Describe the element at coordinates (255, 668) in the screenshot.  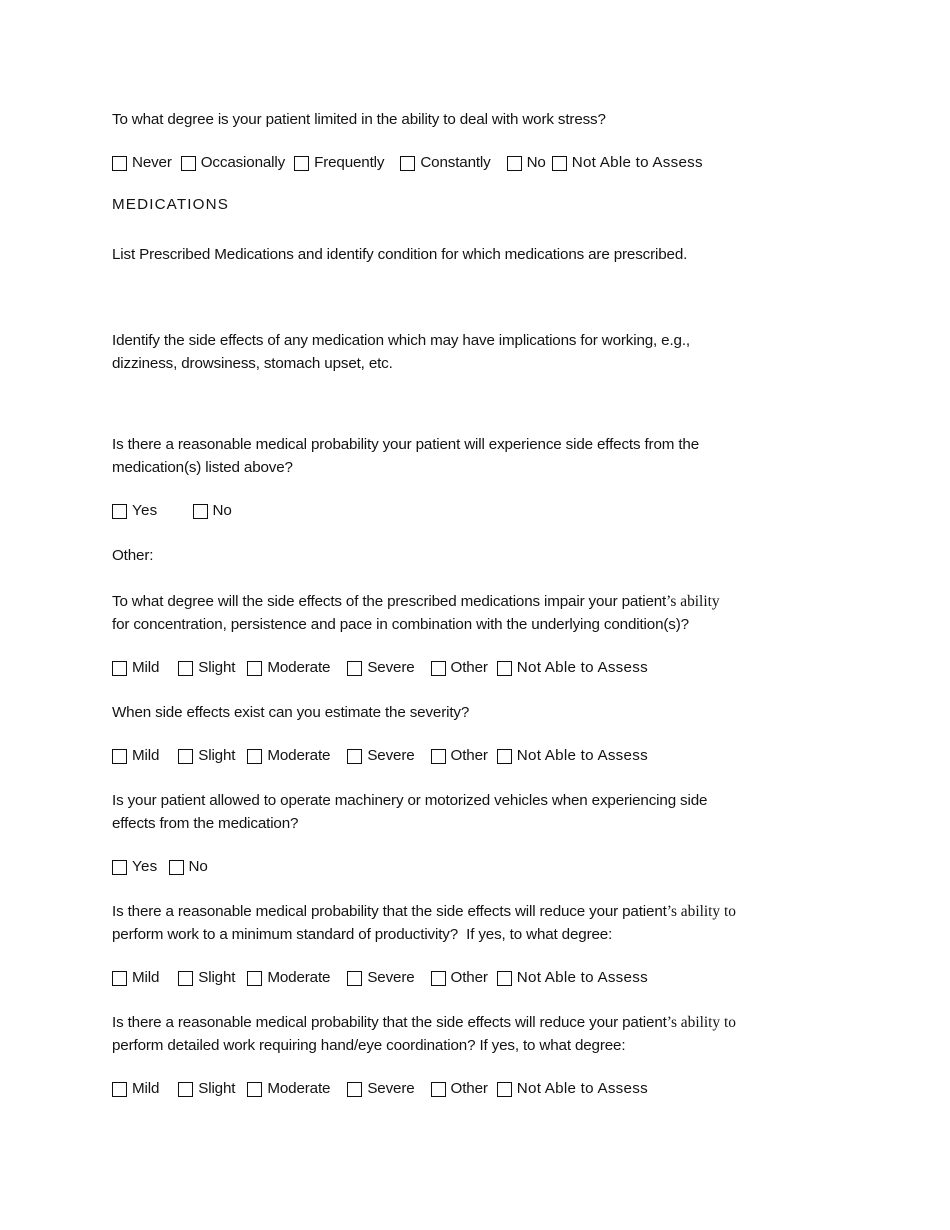
I see `checkbox-moderate-concentration` at that location.